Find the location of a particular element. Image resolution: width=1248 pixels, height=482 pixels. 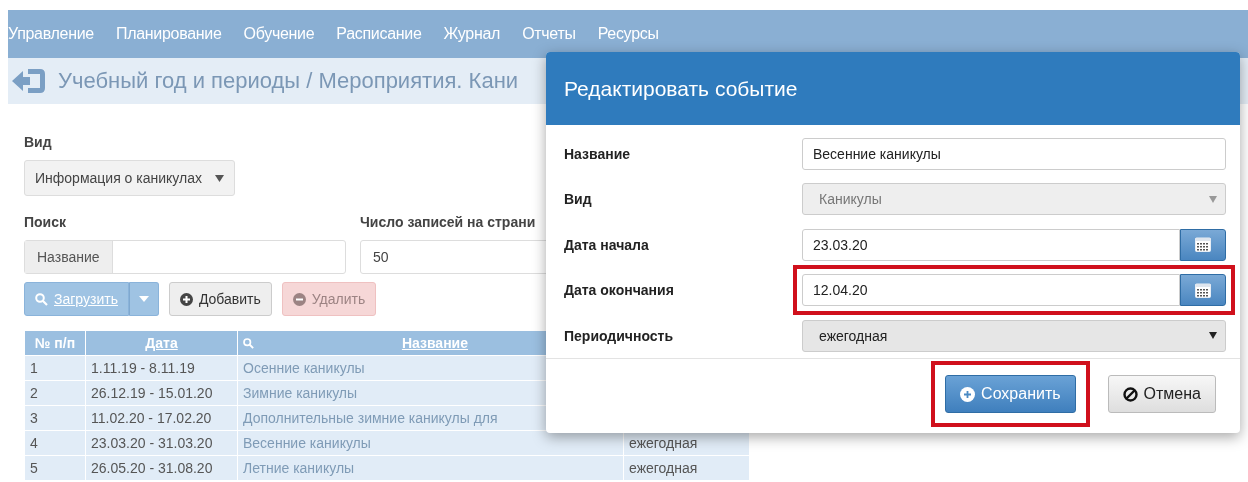

dropdown-button is located at coordinates (143, 299).